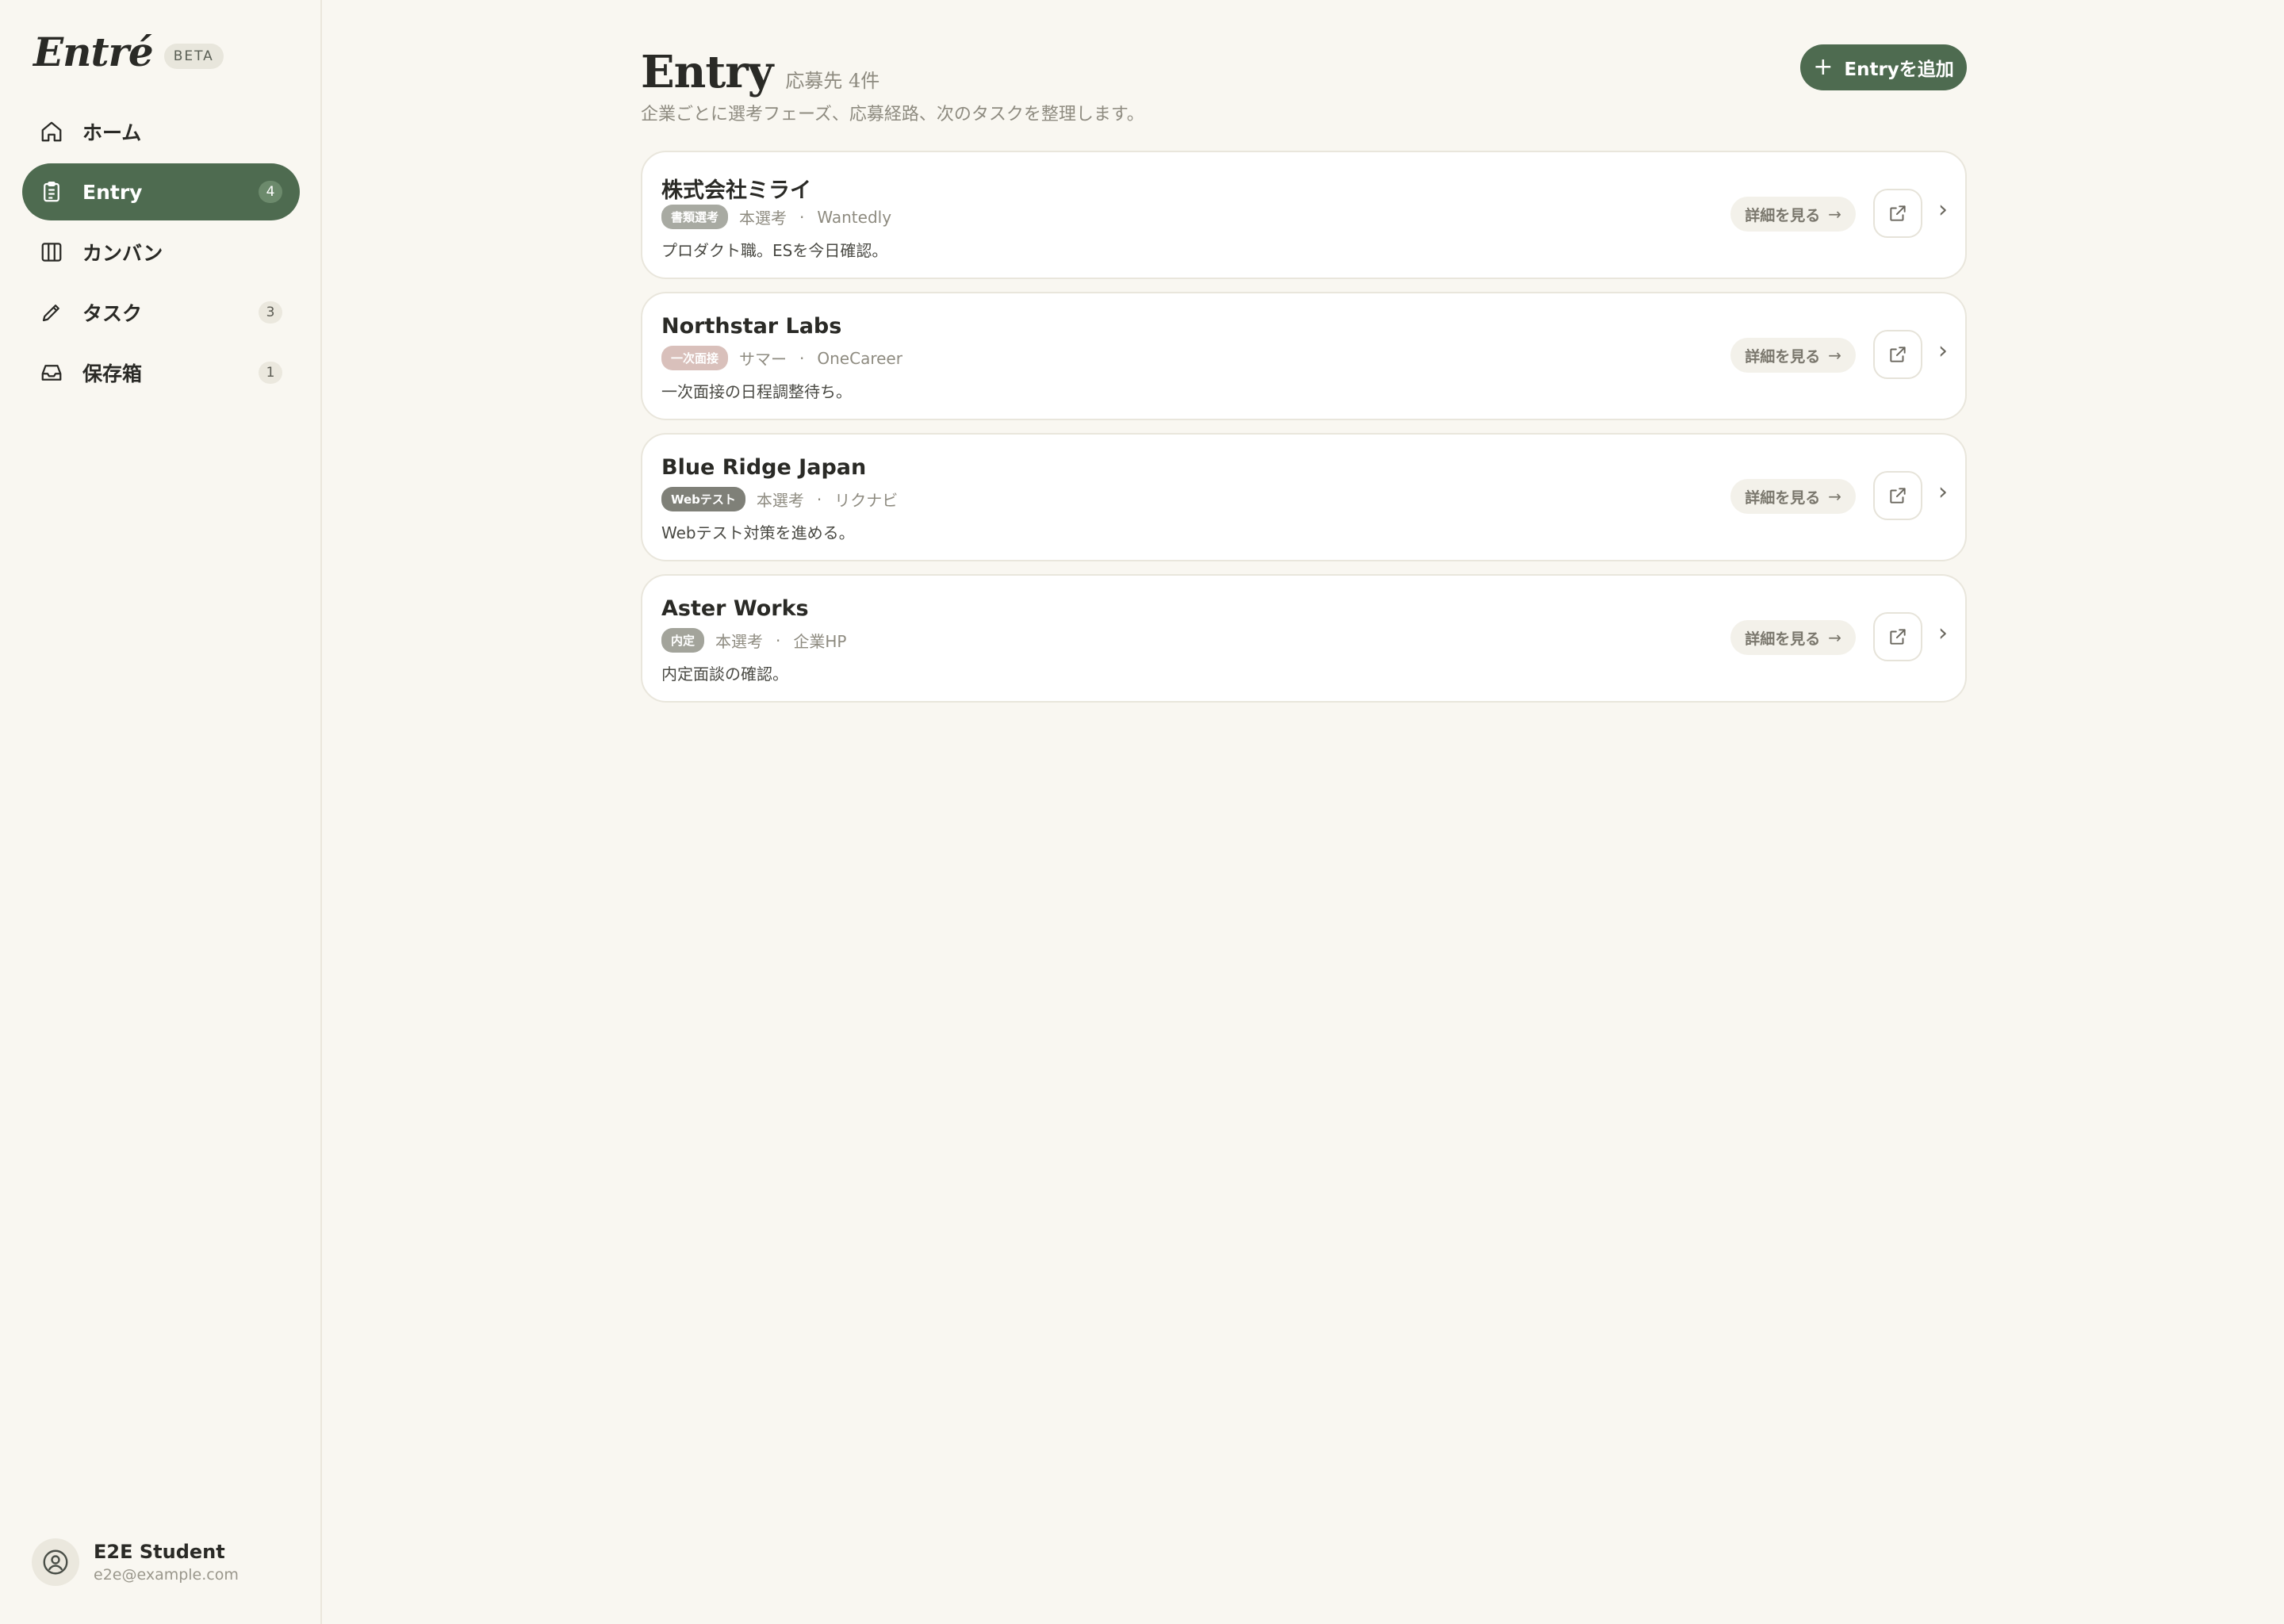 Image resolution: width=2284 pixels, height=1624 pixels. What do you see at coordinates (159, 1552) in the screenshot?
I see `user-name: E2E Student` at bounding box center [159, 1552].